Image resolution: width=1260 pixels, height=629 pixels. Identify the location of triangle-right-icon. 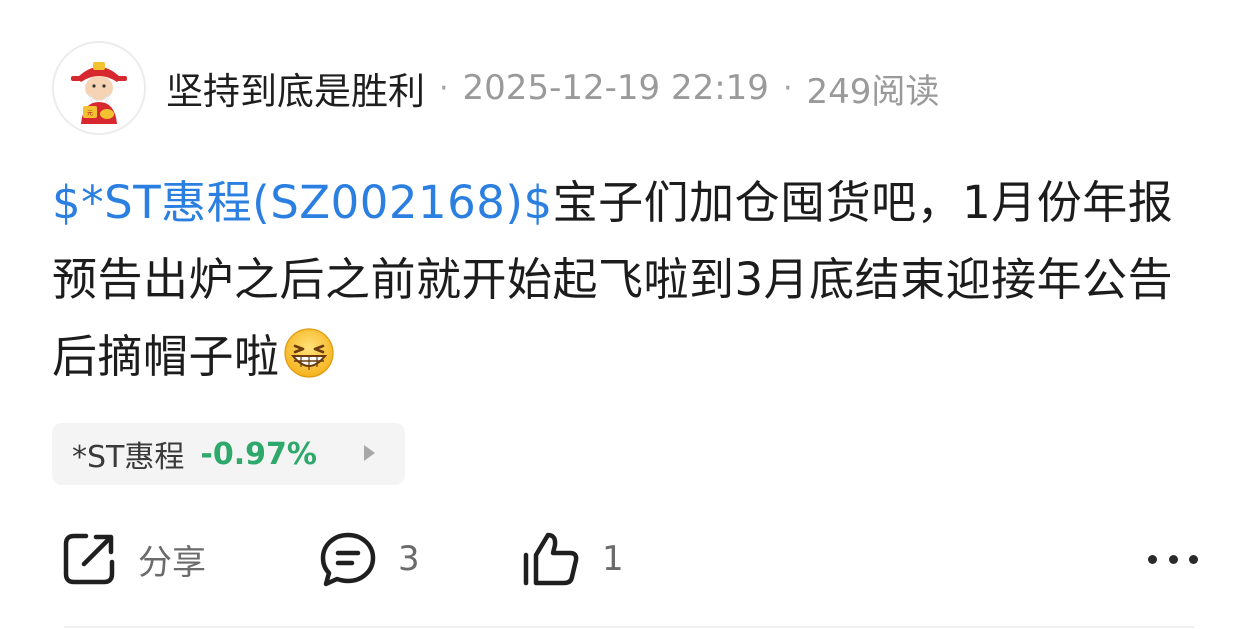
(369, 453).